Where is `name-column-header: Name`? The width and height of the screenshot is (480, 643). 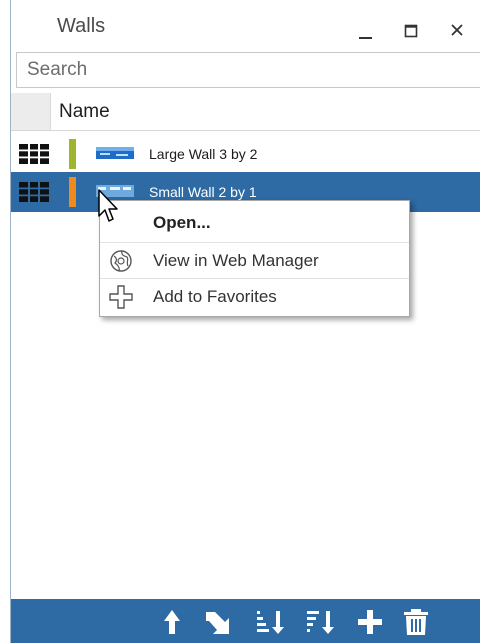 name-column-header: Name is located at coordinates (84, 112).